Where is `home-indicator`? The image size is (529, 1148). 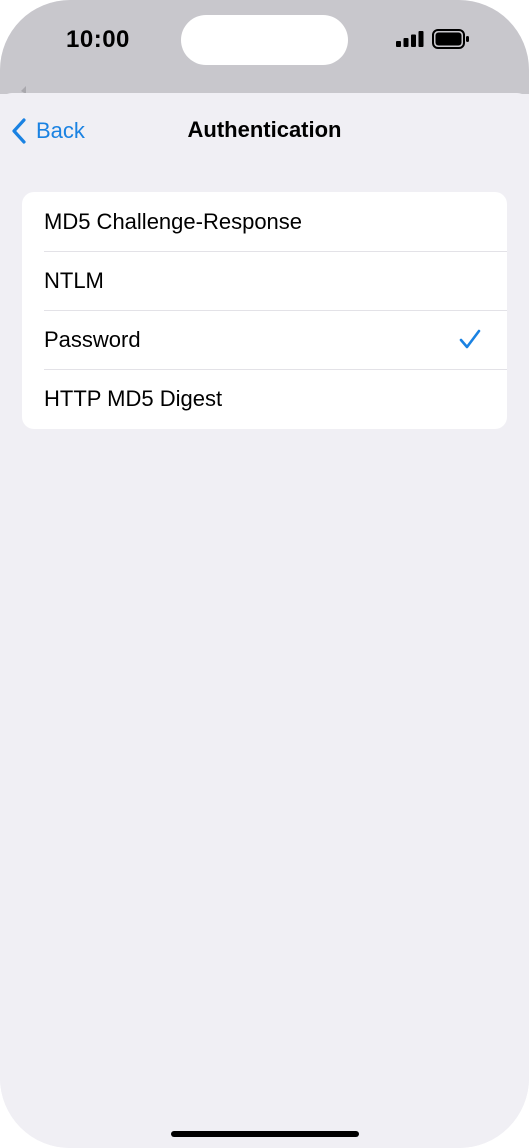
home-indicator is located at coordinates (265, 1134).